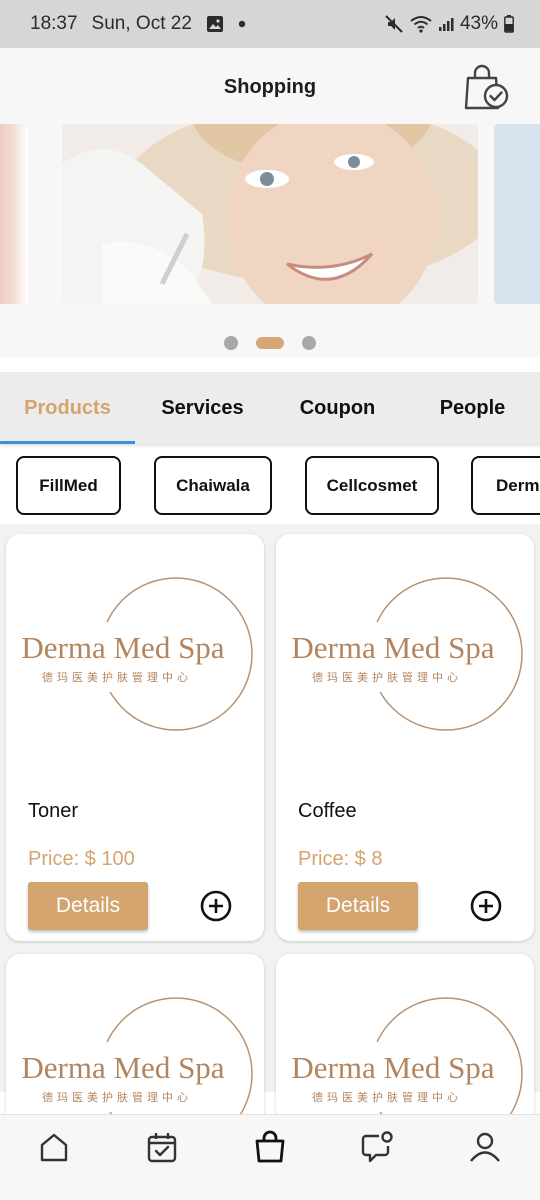 Image resolution: width=540 pixels, height=1200 pixels. I want to click on mute-icon, so click(394, 24).